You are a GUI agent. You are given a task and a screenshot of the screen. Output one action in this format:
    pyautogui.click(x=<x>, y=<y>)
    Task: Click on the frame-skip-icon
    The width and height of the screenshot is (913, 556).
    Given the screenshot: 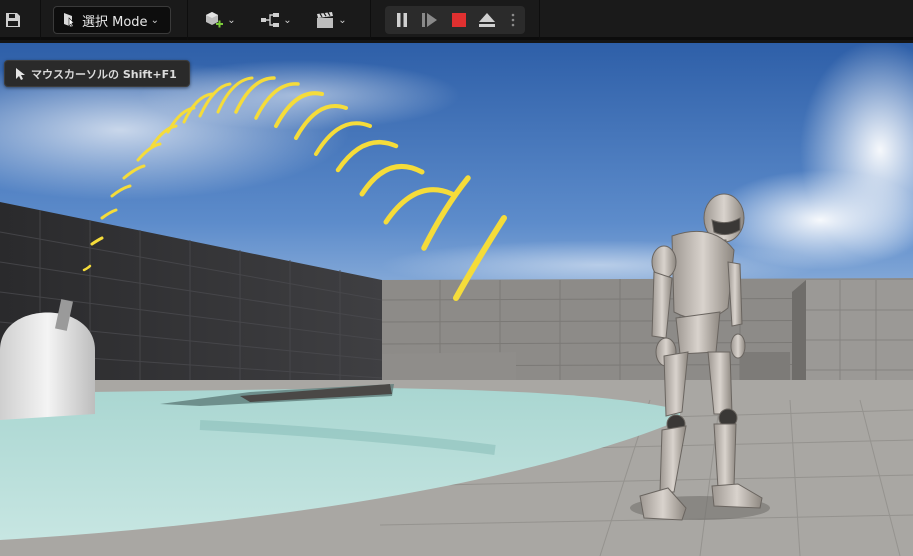 What is the action you would take?
    pyautogui.click(x=429, y=20)
    